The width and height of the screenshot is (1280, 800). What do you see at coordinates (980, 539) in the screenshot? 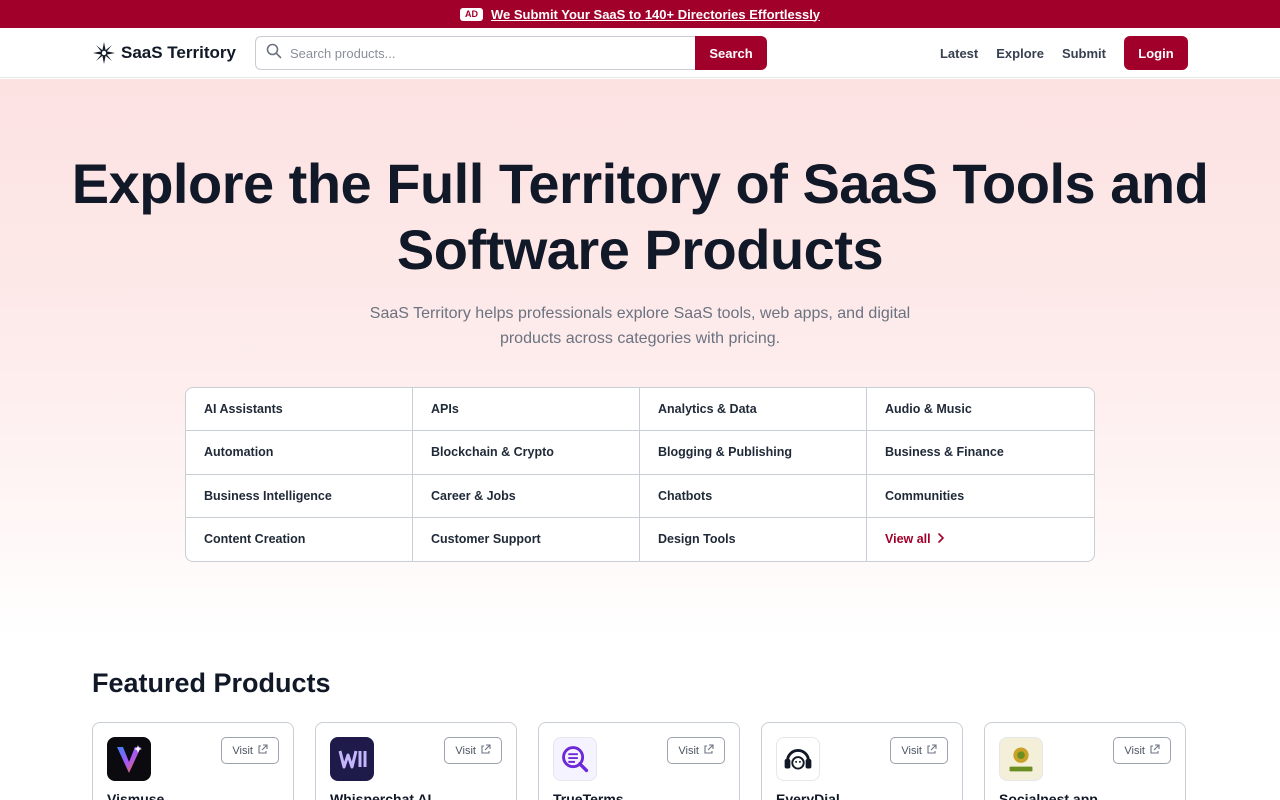
I see `view-all-link: View all` at bounding box center [980, 539].